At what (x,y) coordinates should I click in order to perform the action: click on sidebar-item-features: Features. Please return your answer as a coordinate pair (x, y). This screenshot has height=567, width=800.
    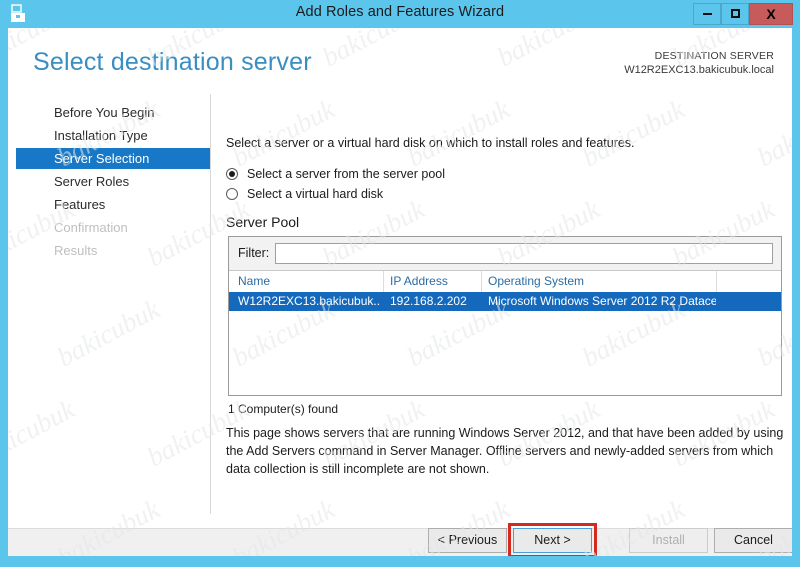
    Looking at the image, I should click on (113, 204).